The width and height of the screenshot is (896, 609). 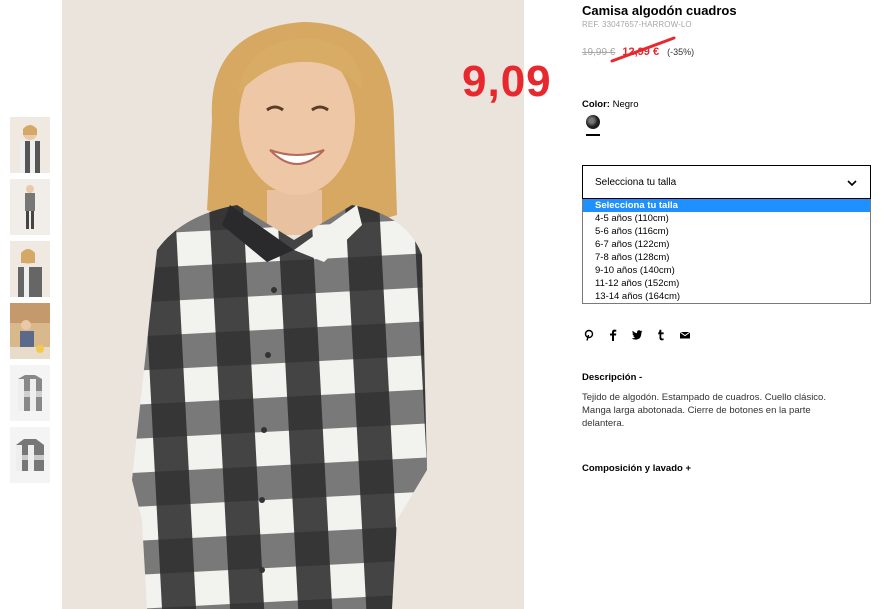 What do you see at coordinates (589, 336) in the screenshot?
I see `pinterest-icon` at bounding box center [589, 336].